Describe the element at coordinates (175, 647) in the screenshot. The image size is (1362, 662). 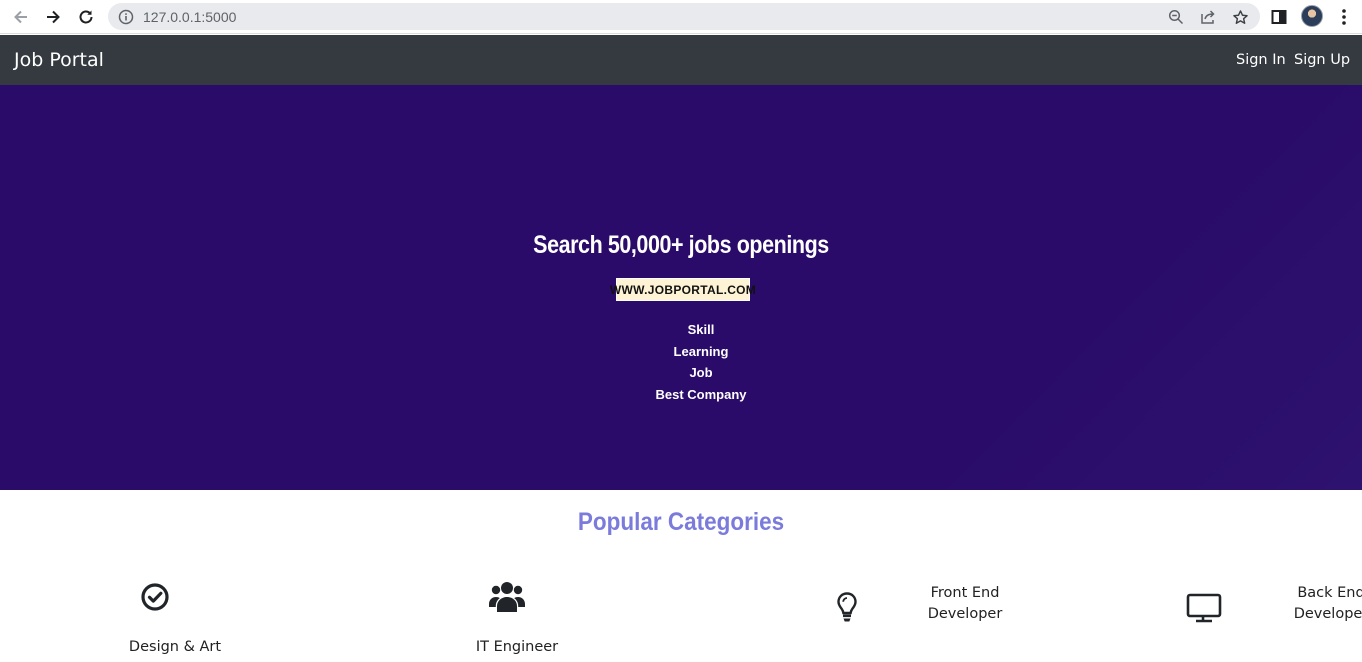
I see `category-label: Design & Art` at that location.